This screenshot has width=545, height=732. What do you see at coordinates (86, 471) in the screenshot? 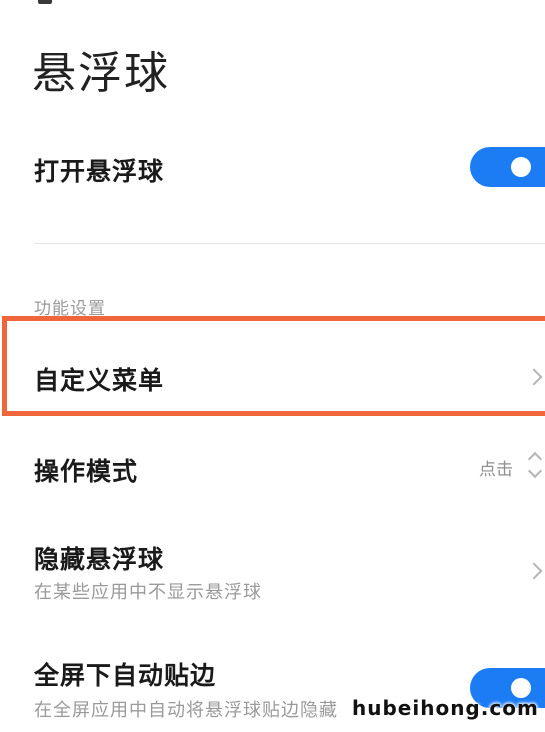
I see `operation-mode-label: 操作模式` at bounding box center [86, 471].